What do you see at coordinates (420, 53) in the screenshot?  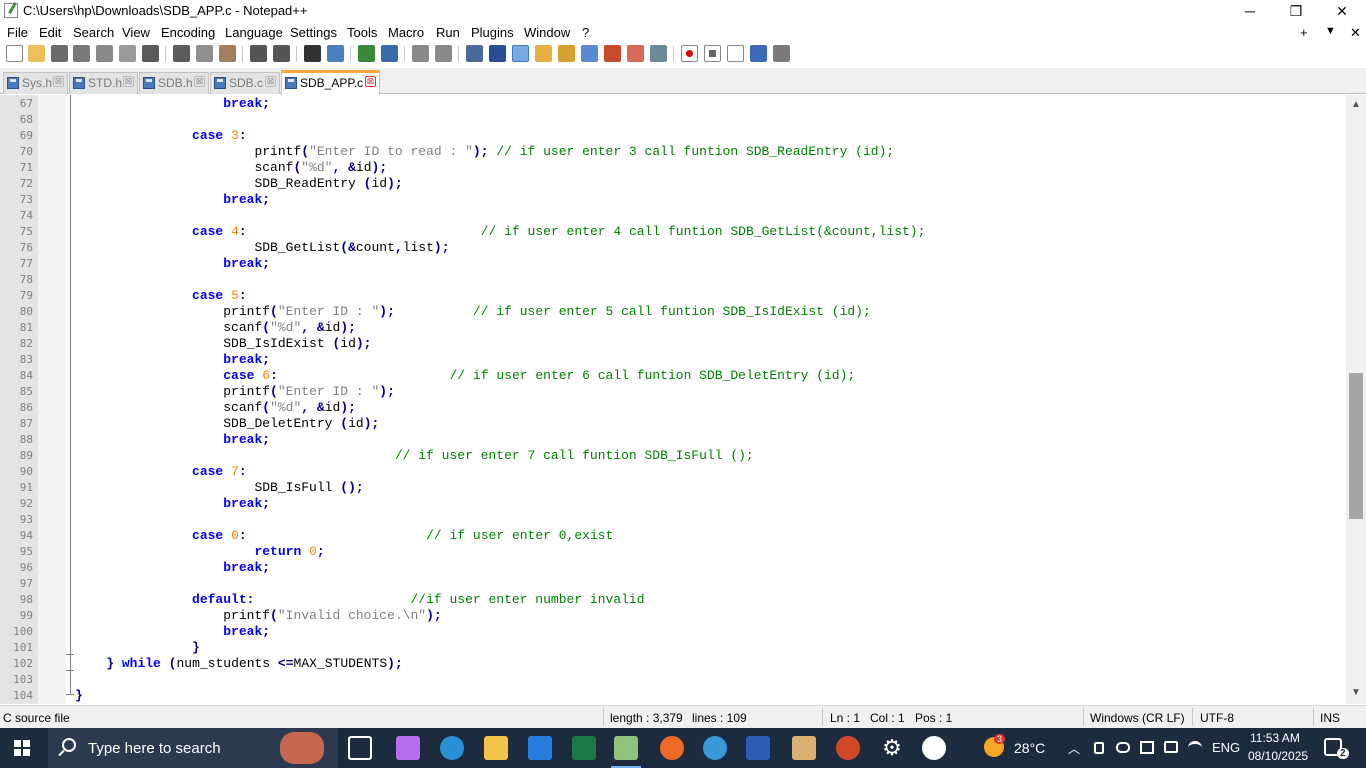 I see `sync-vertical-icon` at bounding box center [420, 53].